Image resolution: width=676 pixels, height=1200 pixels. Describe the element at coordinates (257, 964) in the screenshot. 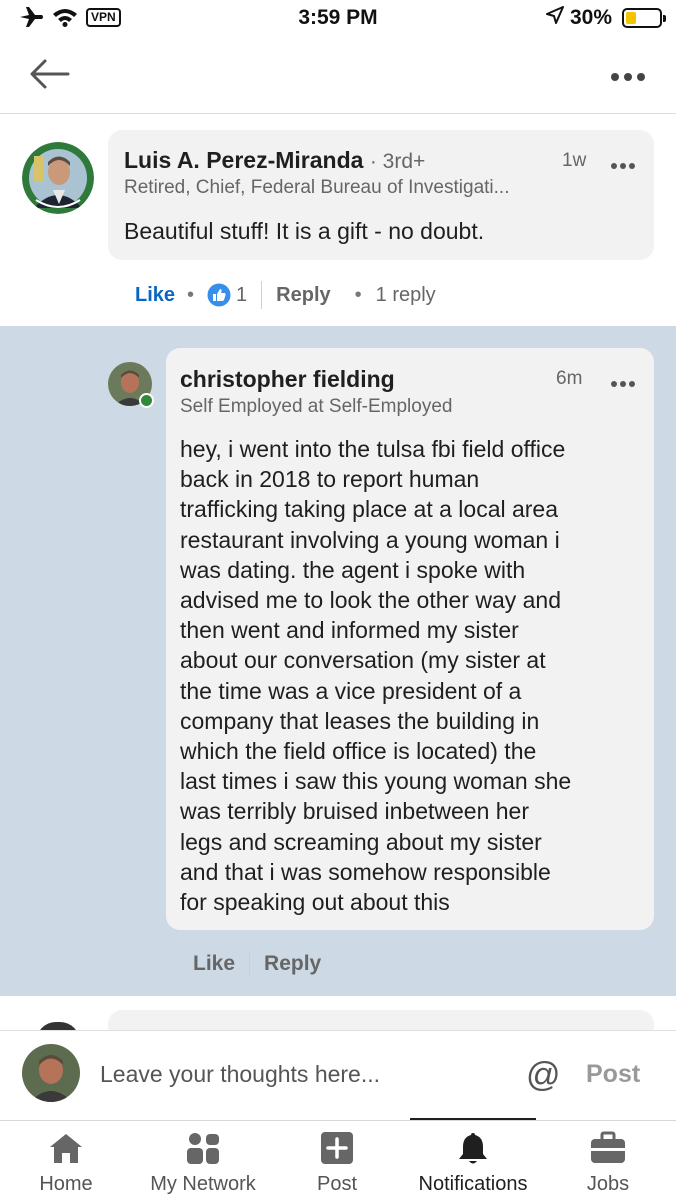

I see `reply-actions: Like Reply` at that location.